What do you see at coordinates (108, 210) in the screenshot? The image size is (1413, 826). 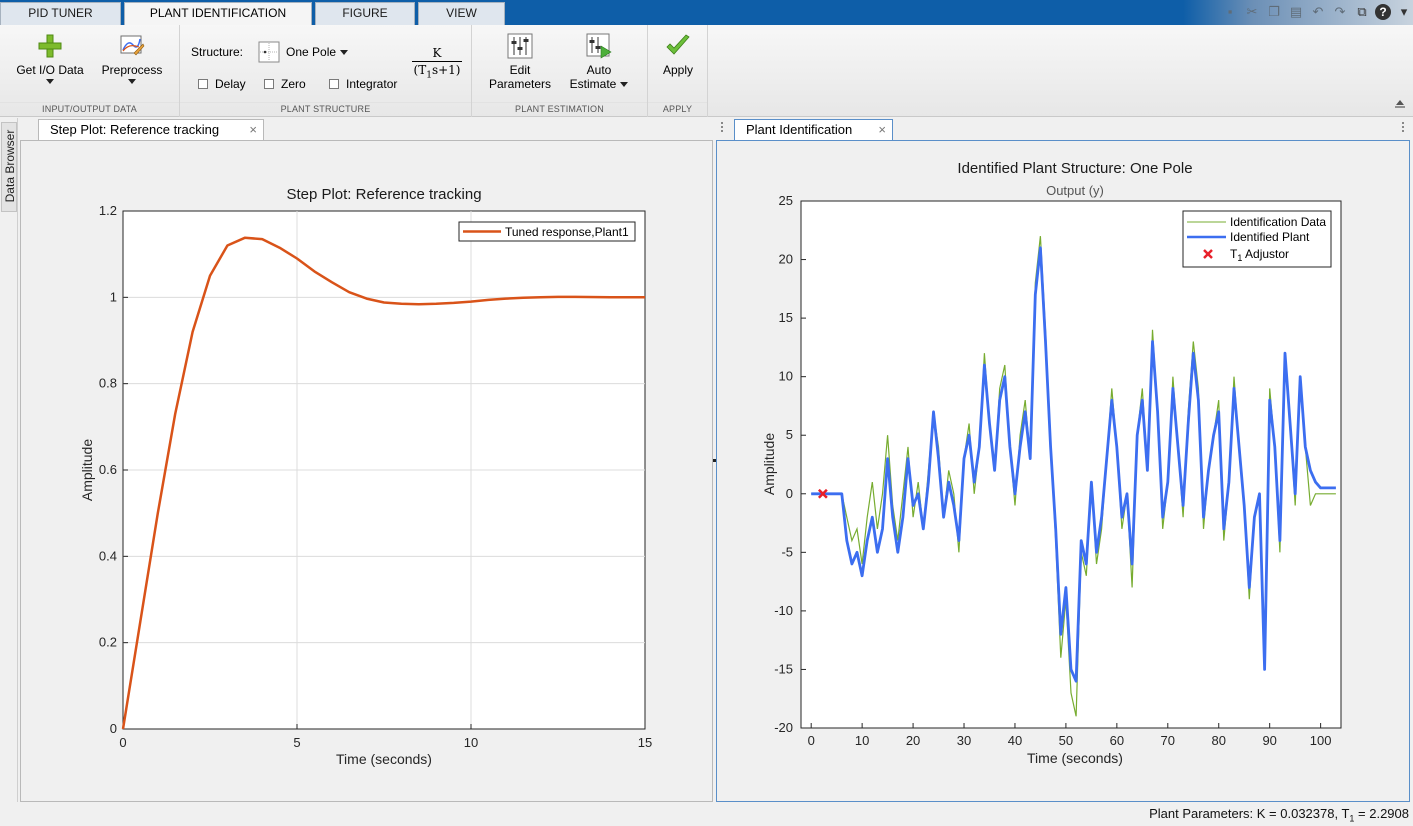 I see `y-tick-label: 1.2` at bounding box center [108, 210].